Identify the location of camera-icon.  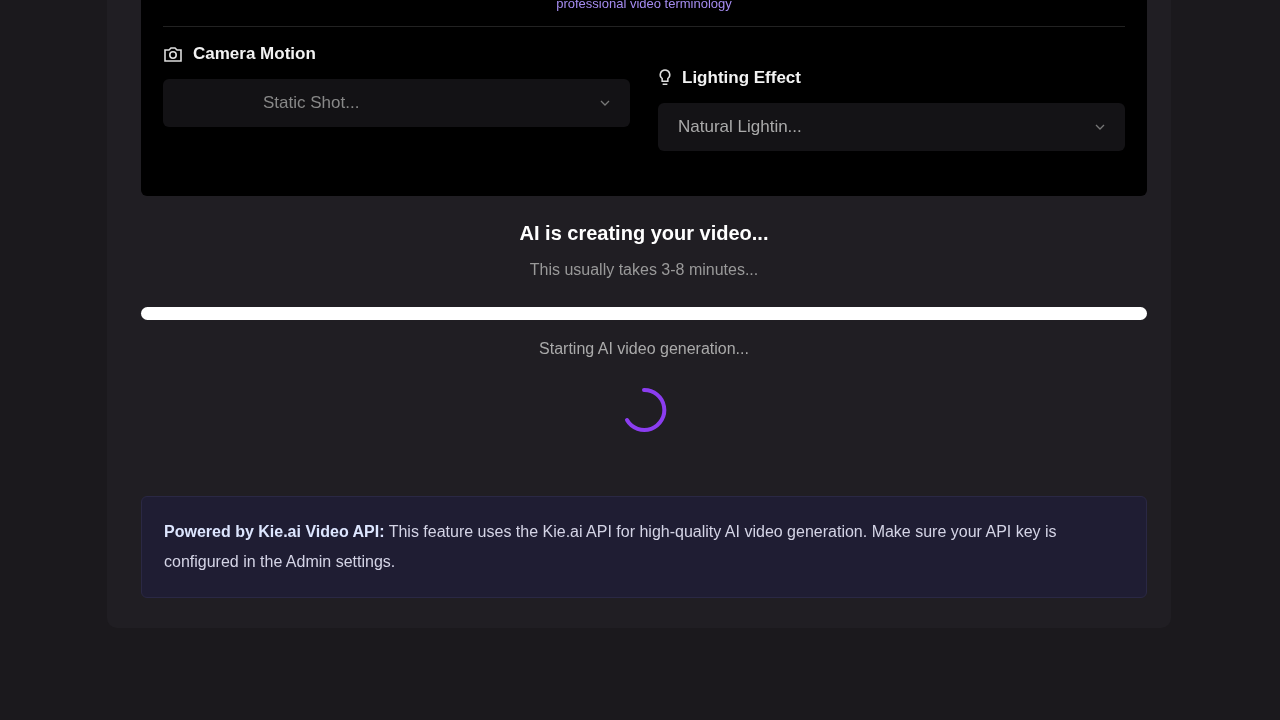
(173, 54).